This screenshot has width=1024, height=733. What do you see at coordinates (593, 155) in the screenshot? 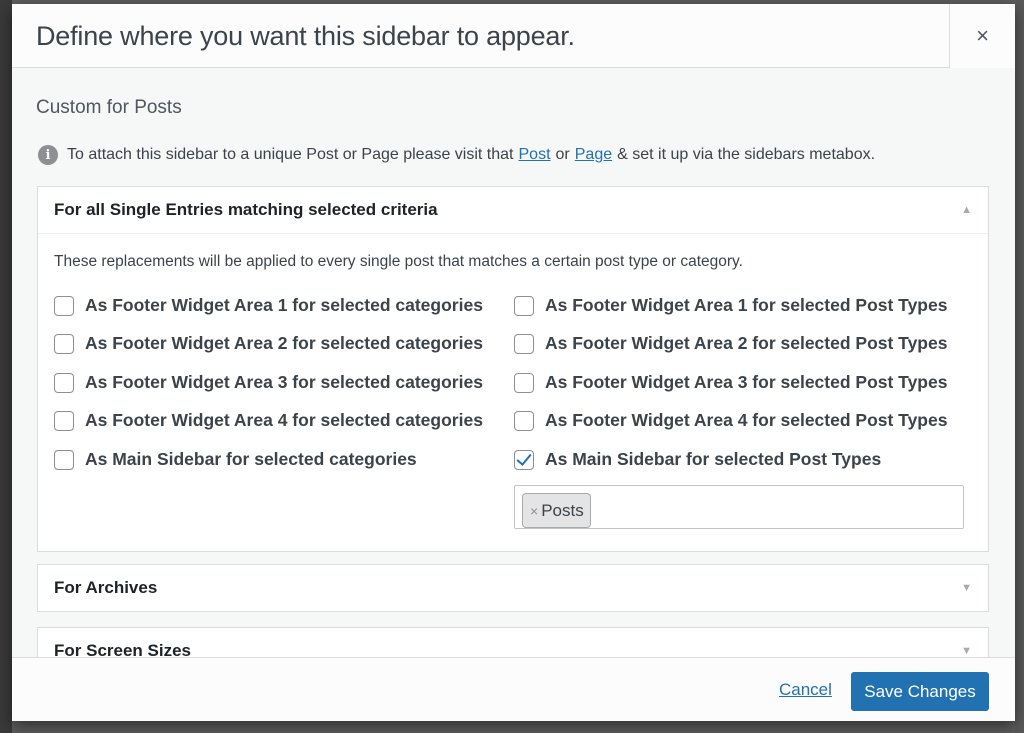
I see `page-link: Page` at bounding box center [593, 155].